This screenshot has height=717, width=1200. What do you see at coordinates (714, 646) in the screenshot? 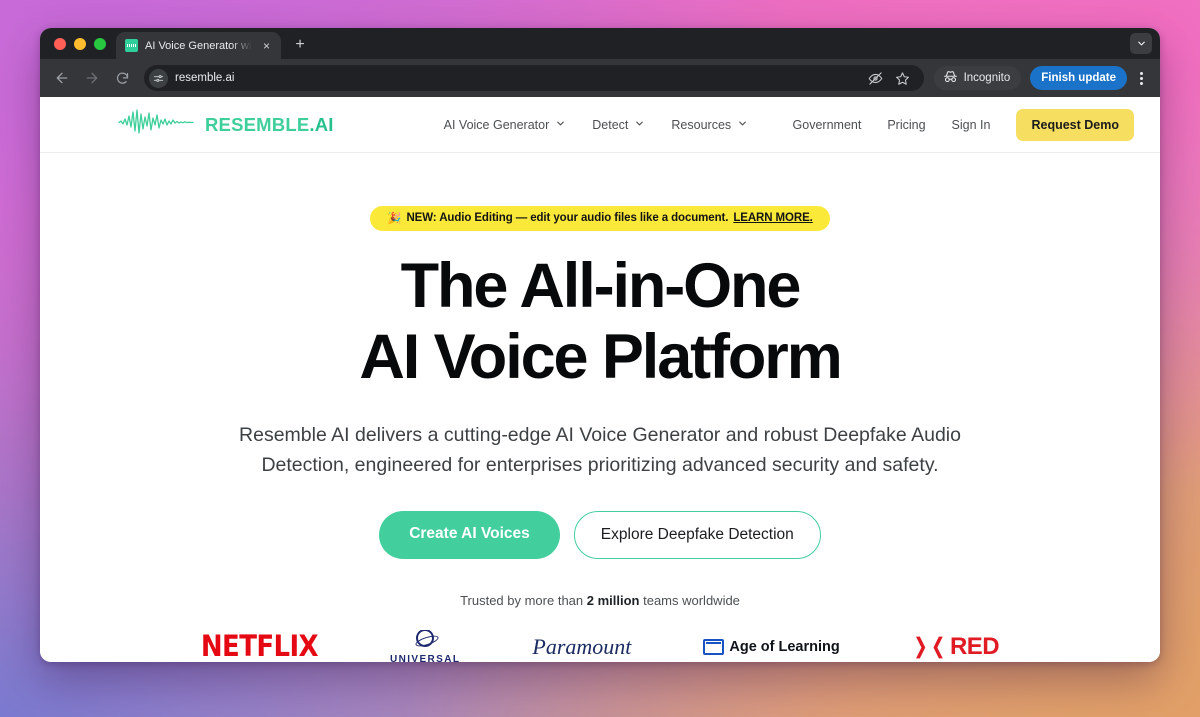
I see `age-of-learning-mark-icon` at bounding box center [714, 646].